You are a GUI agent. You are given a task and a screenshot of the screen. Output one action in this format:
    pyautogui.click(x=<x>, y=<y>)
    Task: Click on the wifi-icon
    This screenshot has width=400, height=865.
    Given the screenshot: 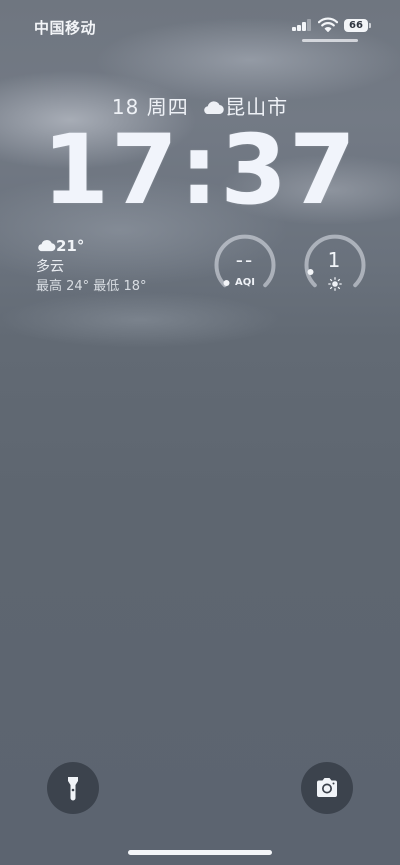 What is the action you would take?
    pyautogui.click(x=328, y=24)
    